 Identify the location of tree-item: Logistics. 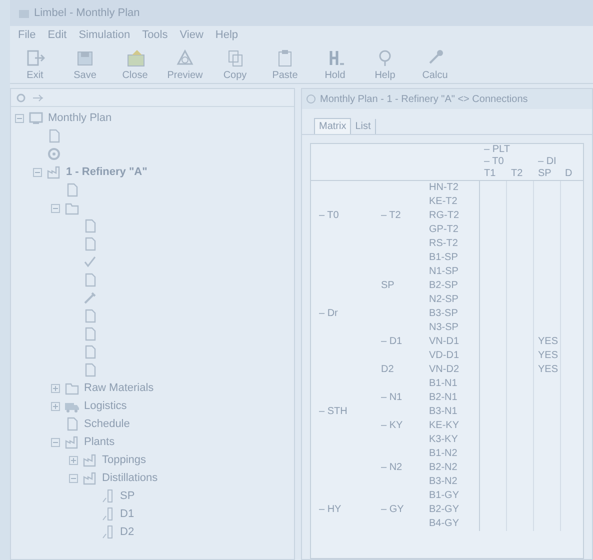
(105, 406).